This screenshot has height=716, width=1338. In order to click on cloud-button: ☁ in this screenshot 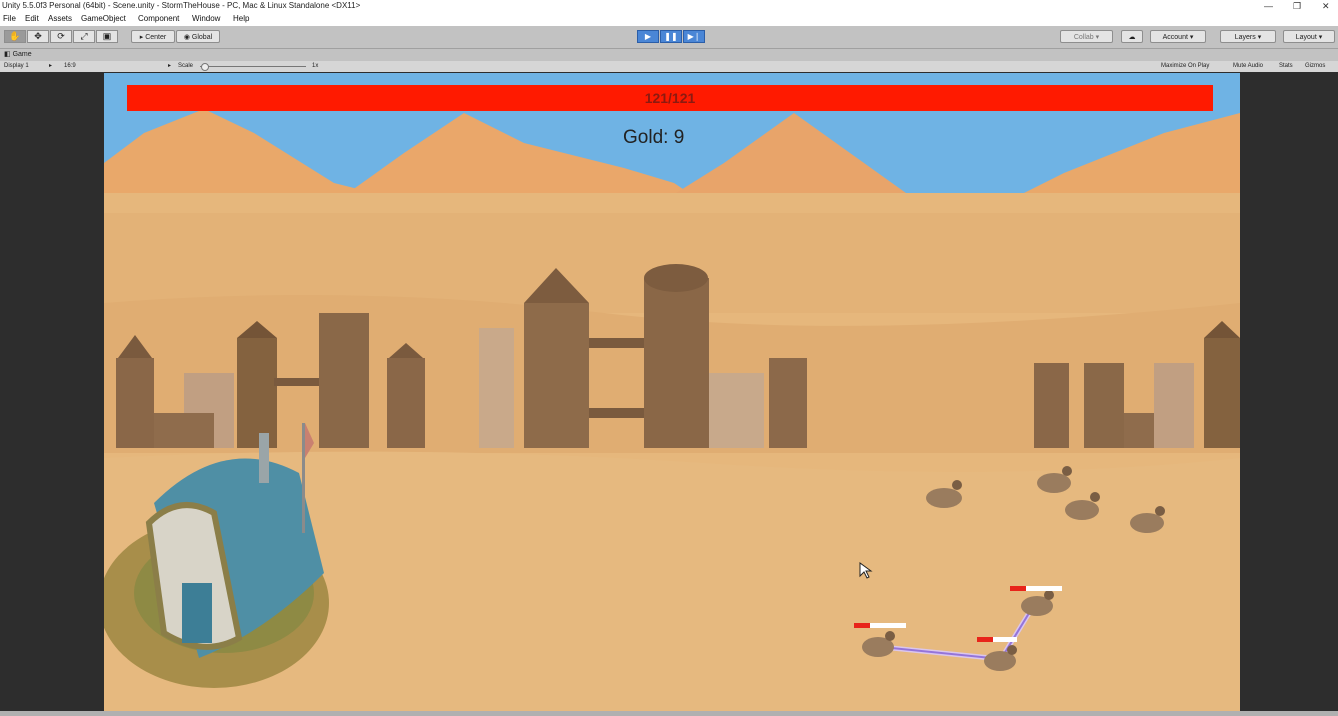, I will do `click(1132, 36)`.